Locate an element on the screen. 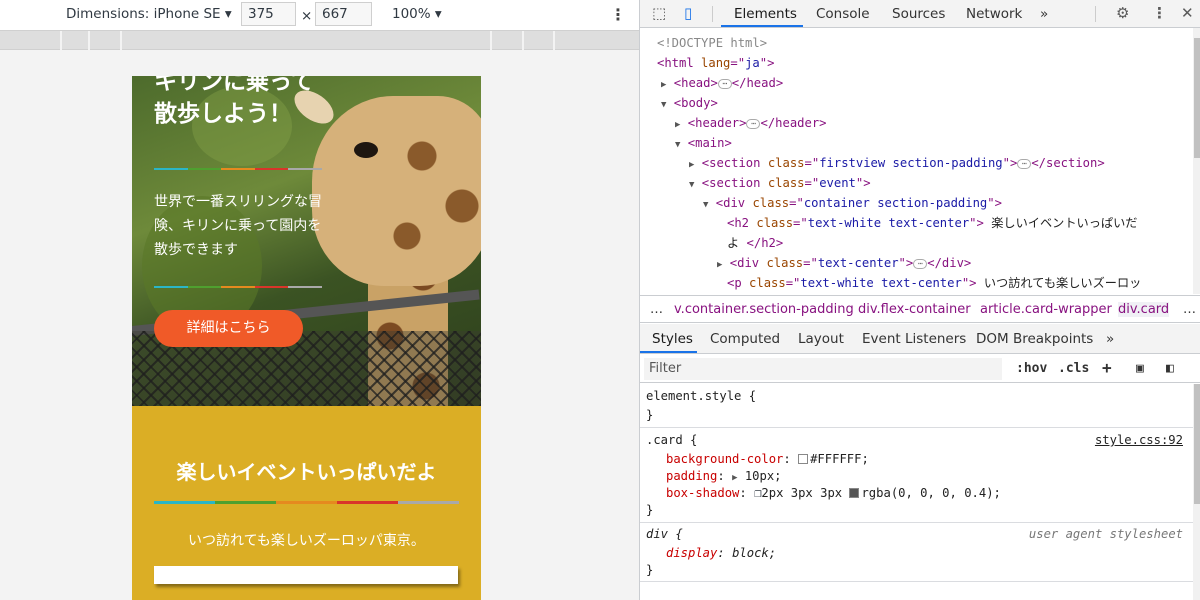 Image resolution: width=1200 pixels, height=600 pixels. hero-description: 世界で一番スリリングな冒険、キリンに乗って園内を散歩できます is located at coordinates (238, 226).